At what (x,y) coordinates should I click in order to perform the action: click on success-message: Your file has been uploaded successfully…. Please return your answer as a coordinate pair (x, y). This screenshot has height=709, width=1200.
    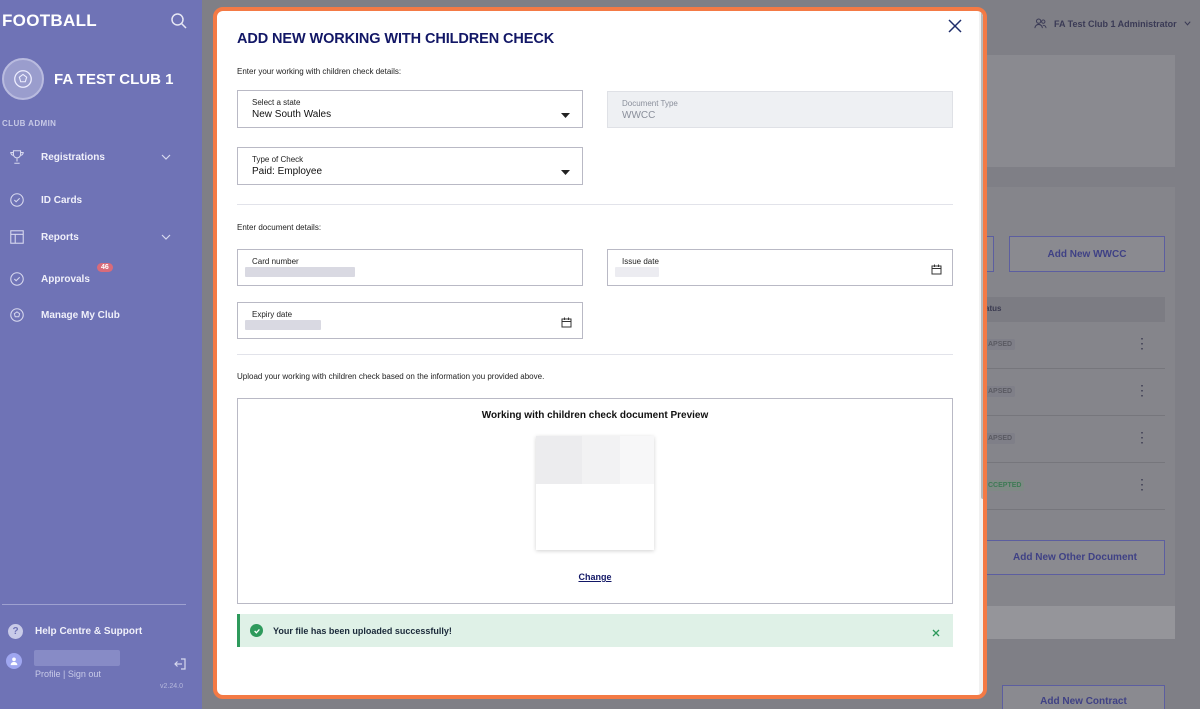
    Looking at the image, I should click on (362, 630).